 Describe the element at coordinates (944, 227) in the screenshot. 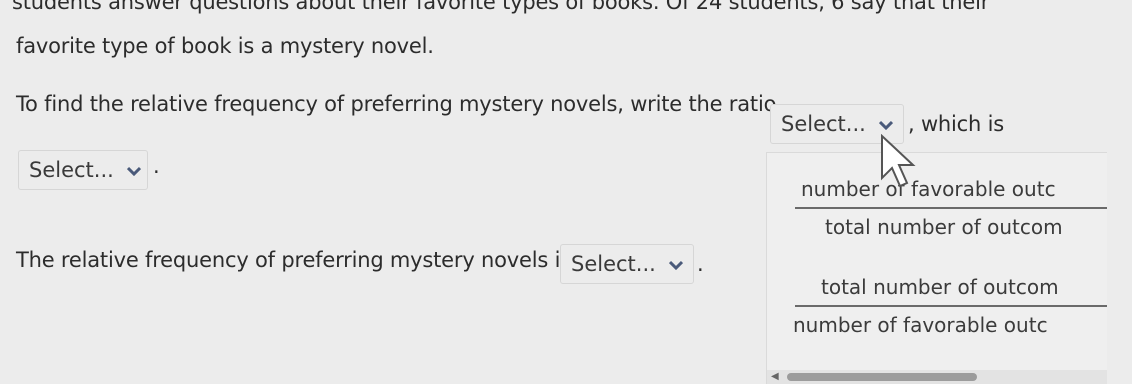

I see `option-1-denominator: total number of outcom` at that location.